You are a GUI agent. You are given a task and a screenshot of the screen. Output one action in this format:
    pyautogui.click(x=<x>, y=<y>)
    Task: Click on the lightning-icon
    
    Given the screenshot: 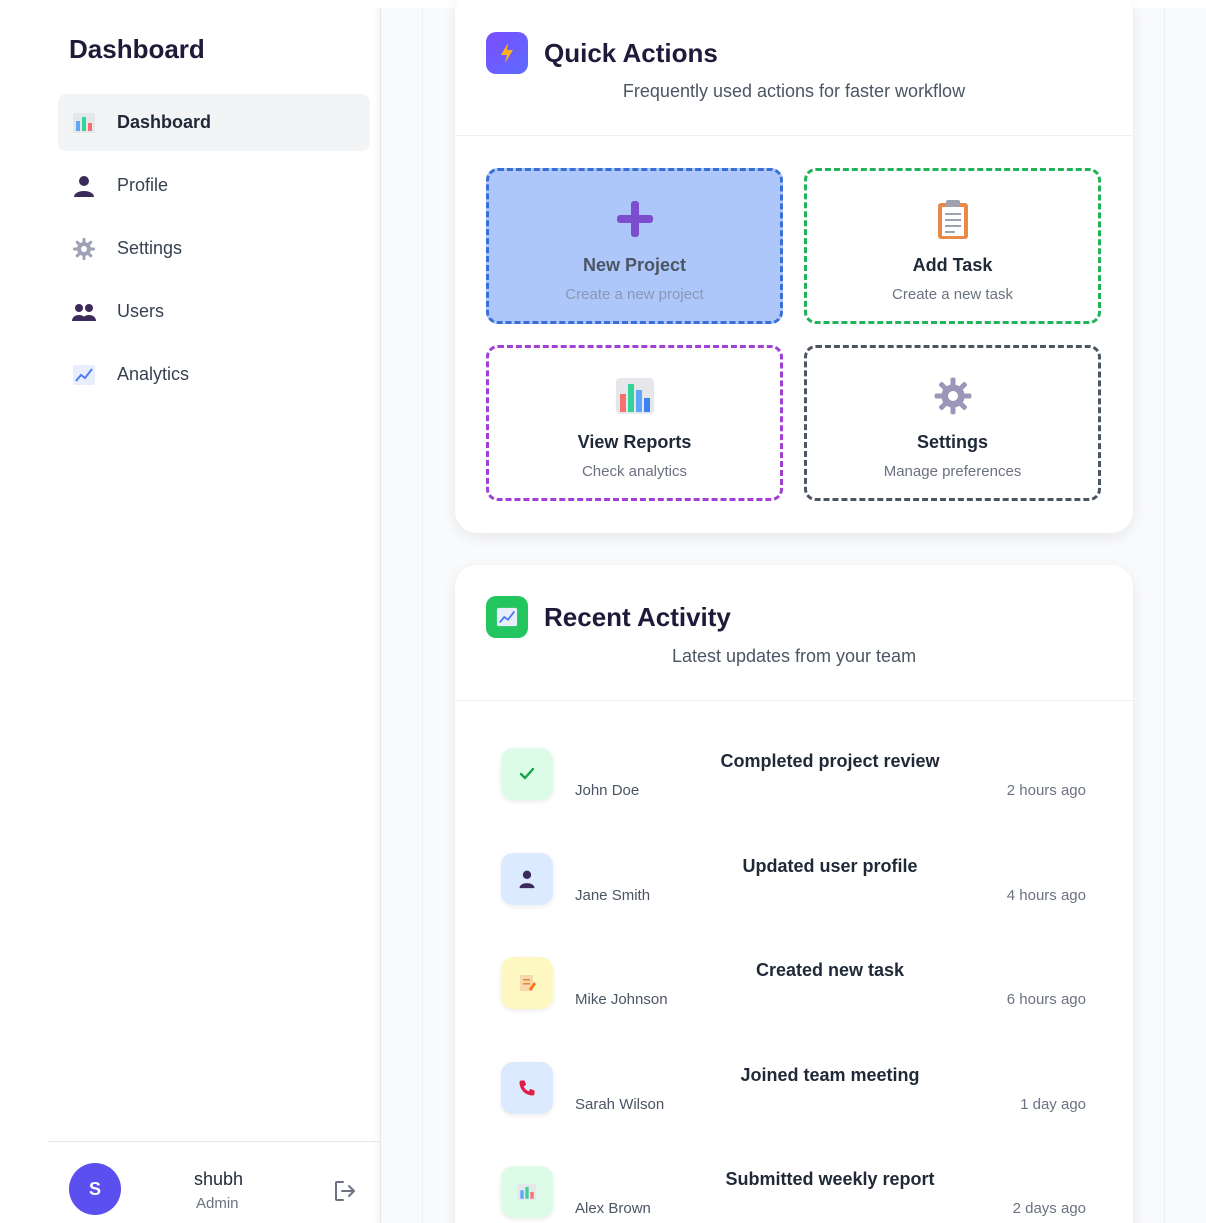 What is the action you would take?
    pyautogui.click(x=507, y=53)
    